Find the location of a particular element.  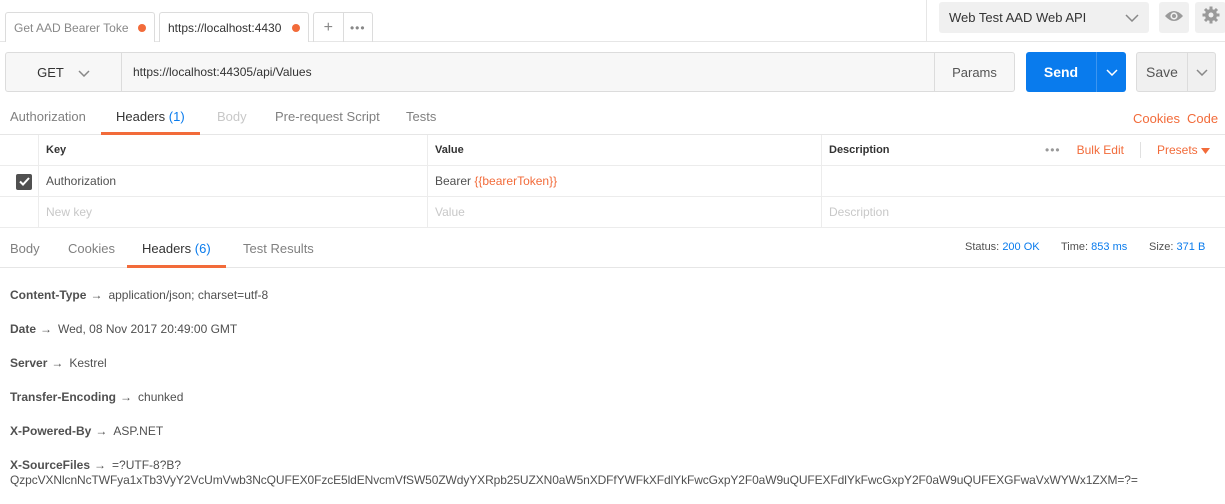

new-value-input: Value is located at coordinates (624, 212).